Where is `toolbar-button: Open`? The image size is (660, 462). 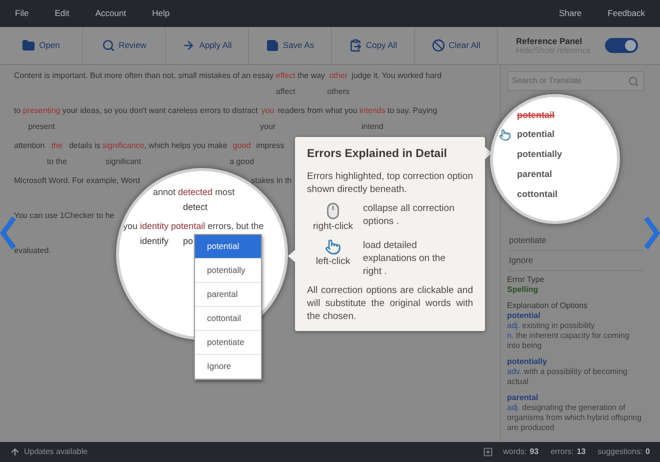
toolbar-button: Open is located at coordinates (41, 45).